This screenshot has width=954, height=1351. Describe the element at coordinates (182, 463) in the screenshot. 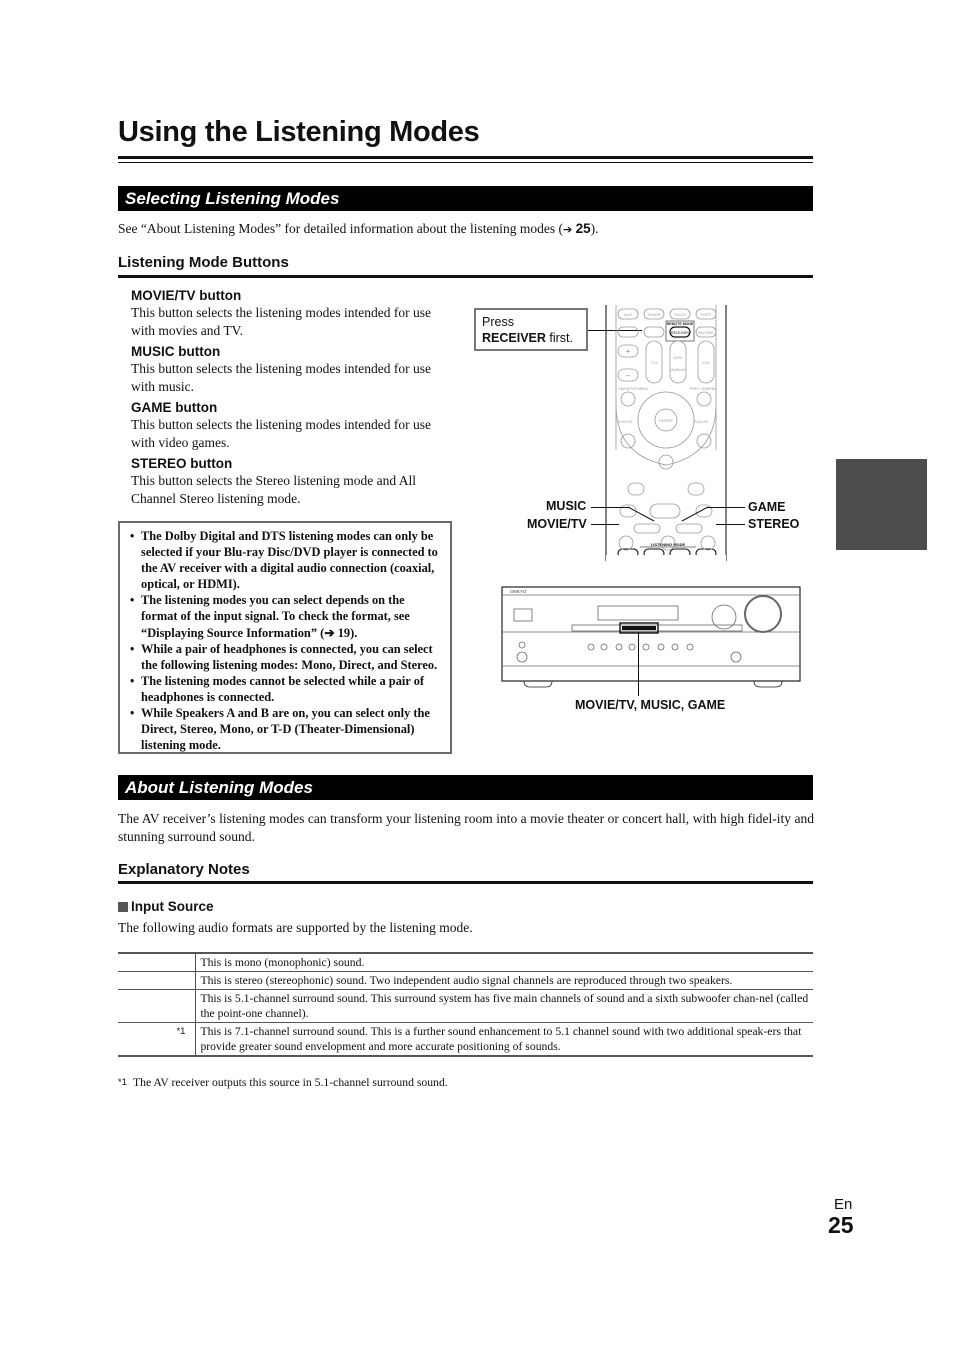

I see `button-item-title: STEREO button` at that location.